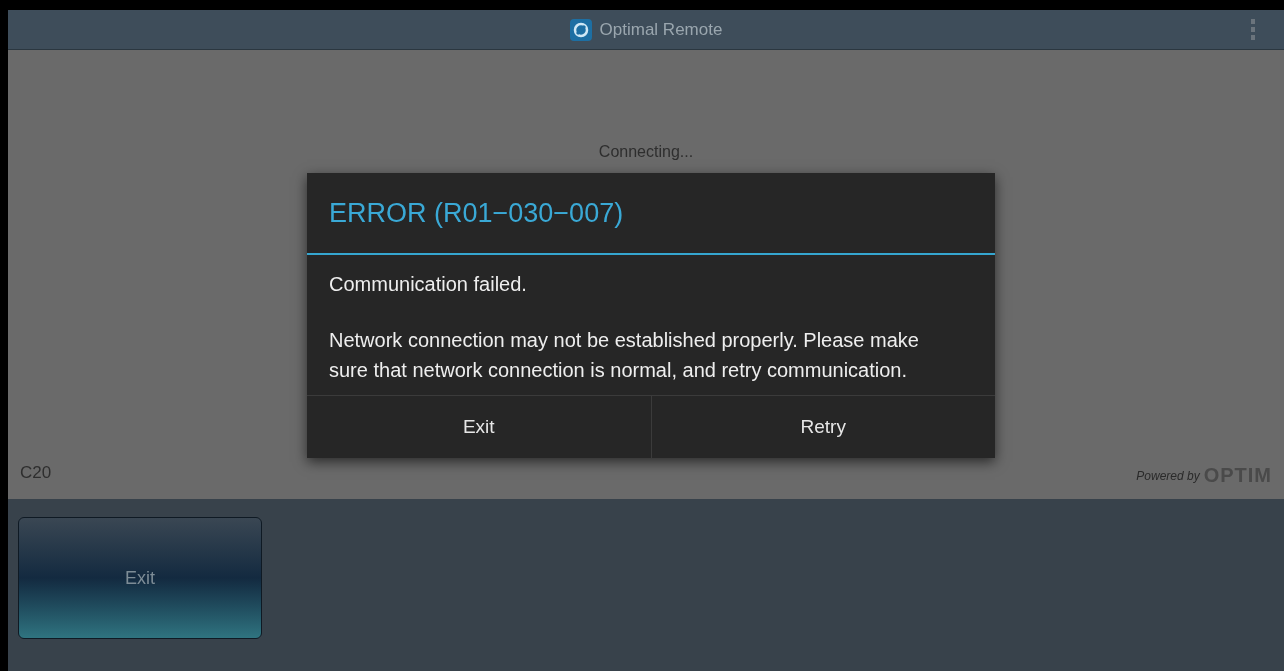  What do you see at coordinates (476, 213) in the screenshot?
I see `dialog-title: ERROR (R01−030−007)` at bounding box center [476, 213].